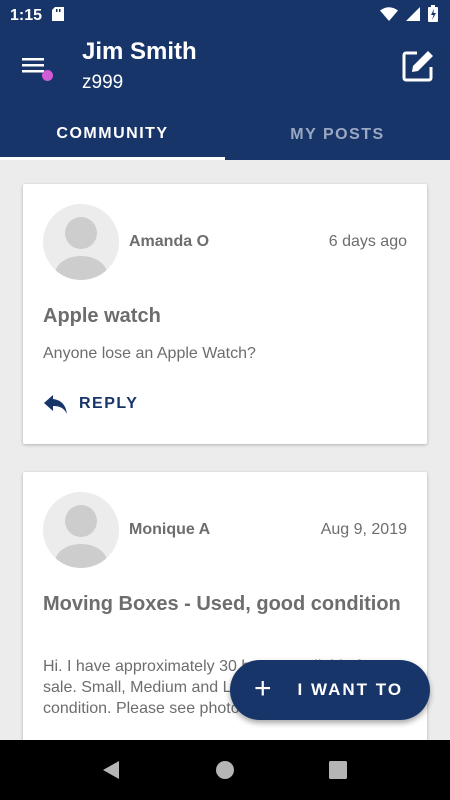  What do you see at coordinates (58, 16) in the screenshot?
I see `sd-card-icon` at bounding box center [58, 16].